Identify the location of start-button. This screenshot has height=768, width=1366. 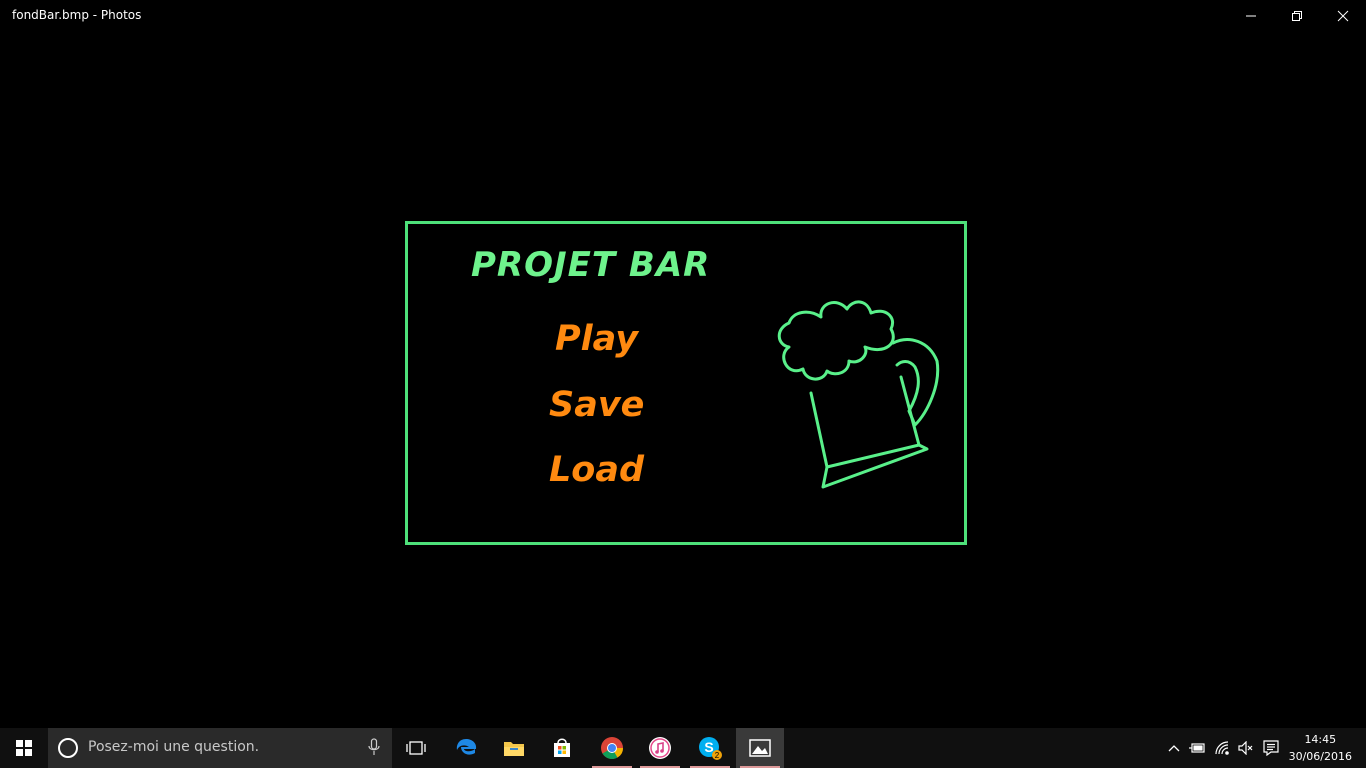
(24, 748).